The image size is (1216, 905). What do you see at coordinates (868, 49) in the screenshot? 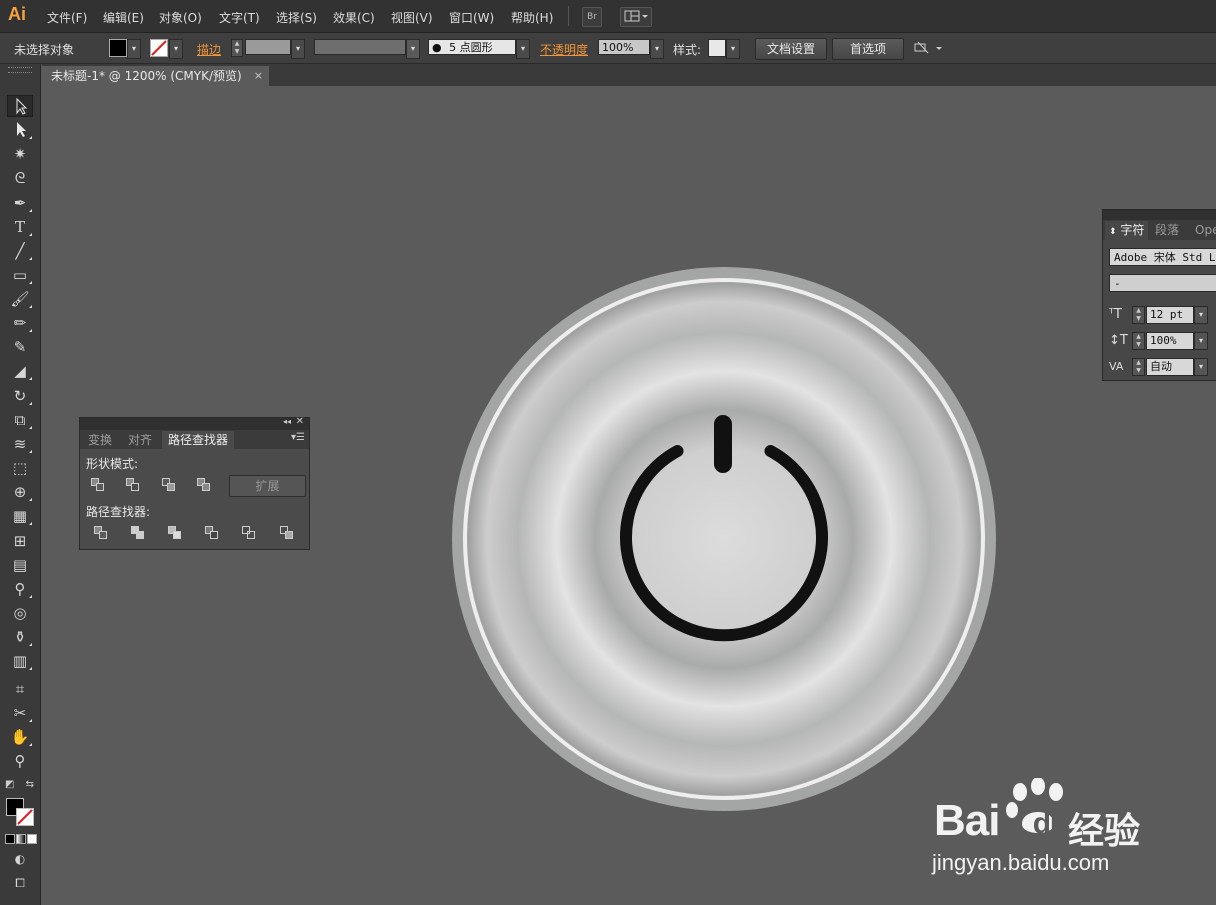
I see `preferences-button: 首选项` at bounding box center [868, 49].